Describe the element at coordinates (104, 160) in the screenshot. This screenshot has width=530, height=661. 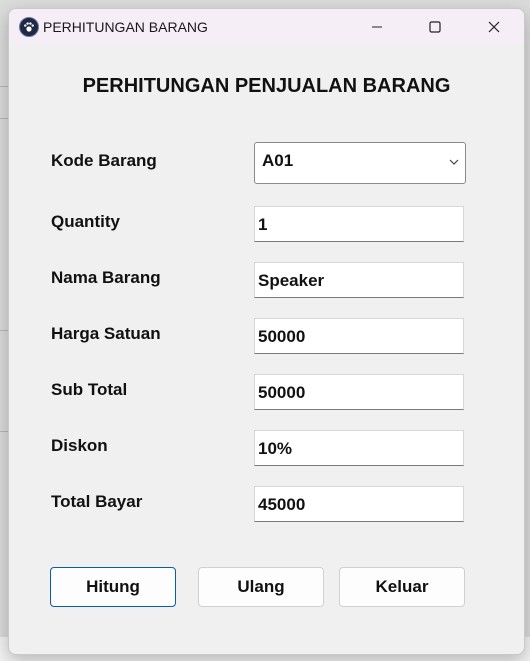
I see `kode-barang-label: Kode Barang` at that location.